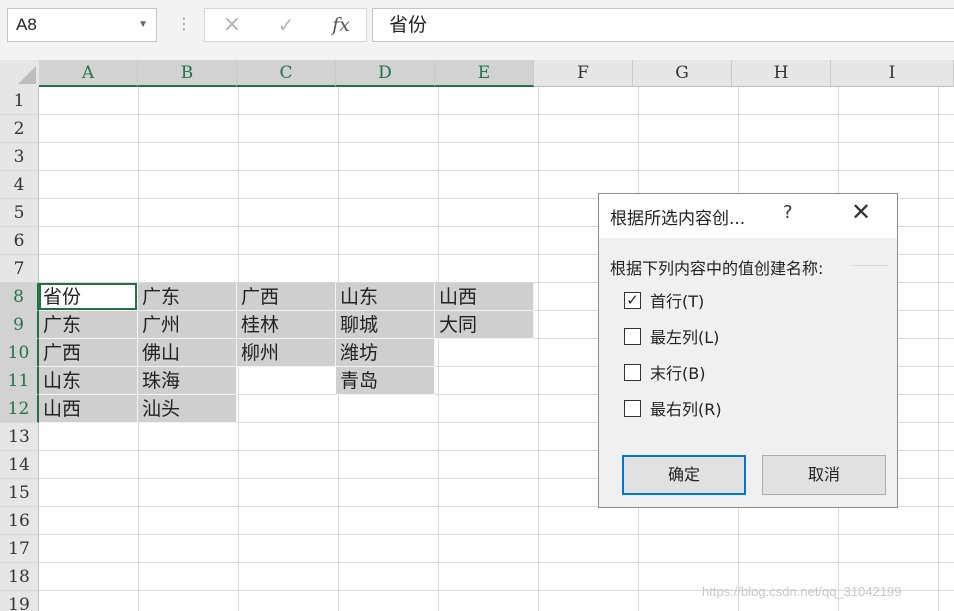  I want to click on option-label: 首行(T), so click(677, 301).